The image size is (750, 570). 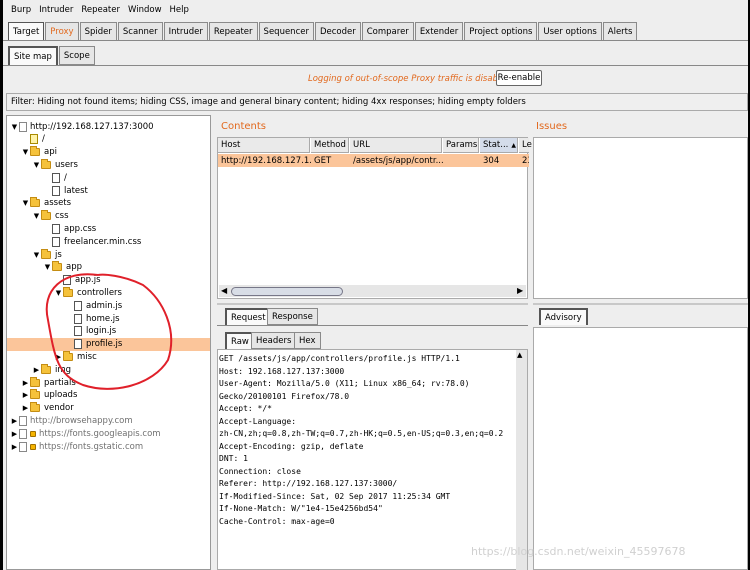 What do you see at coordinates (108, 280) in the screenshot?
I see `tree-item: app.js` at bounding box center [108, 280].